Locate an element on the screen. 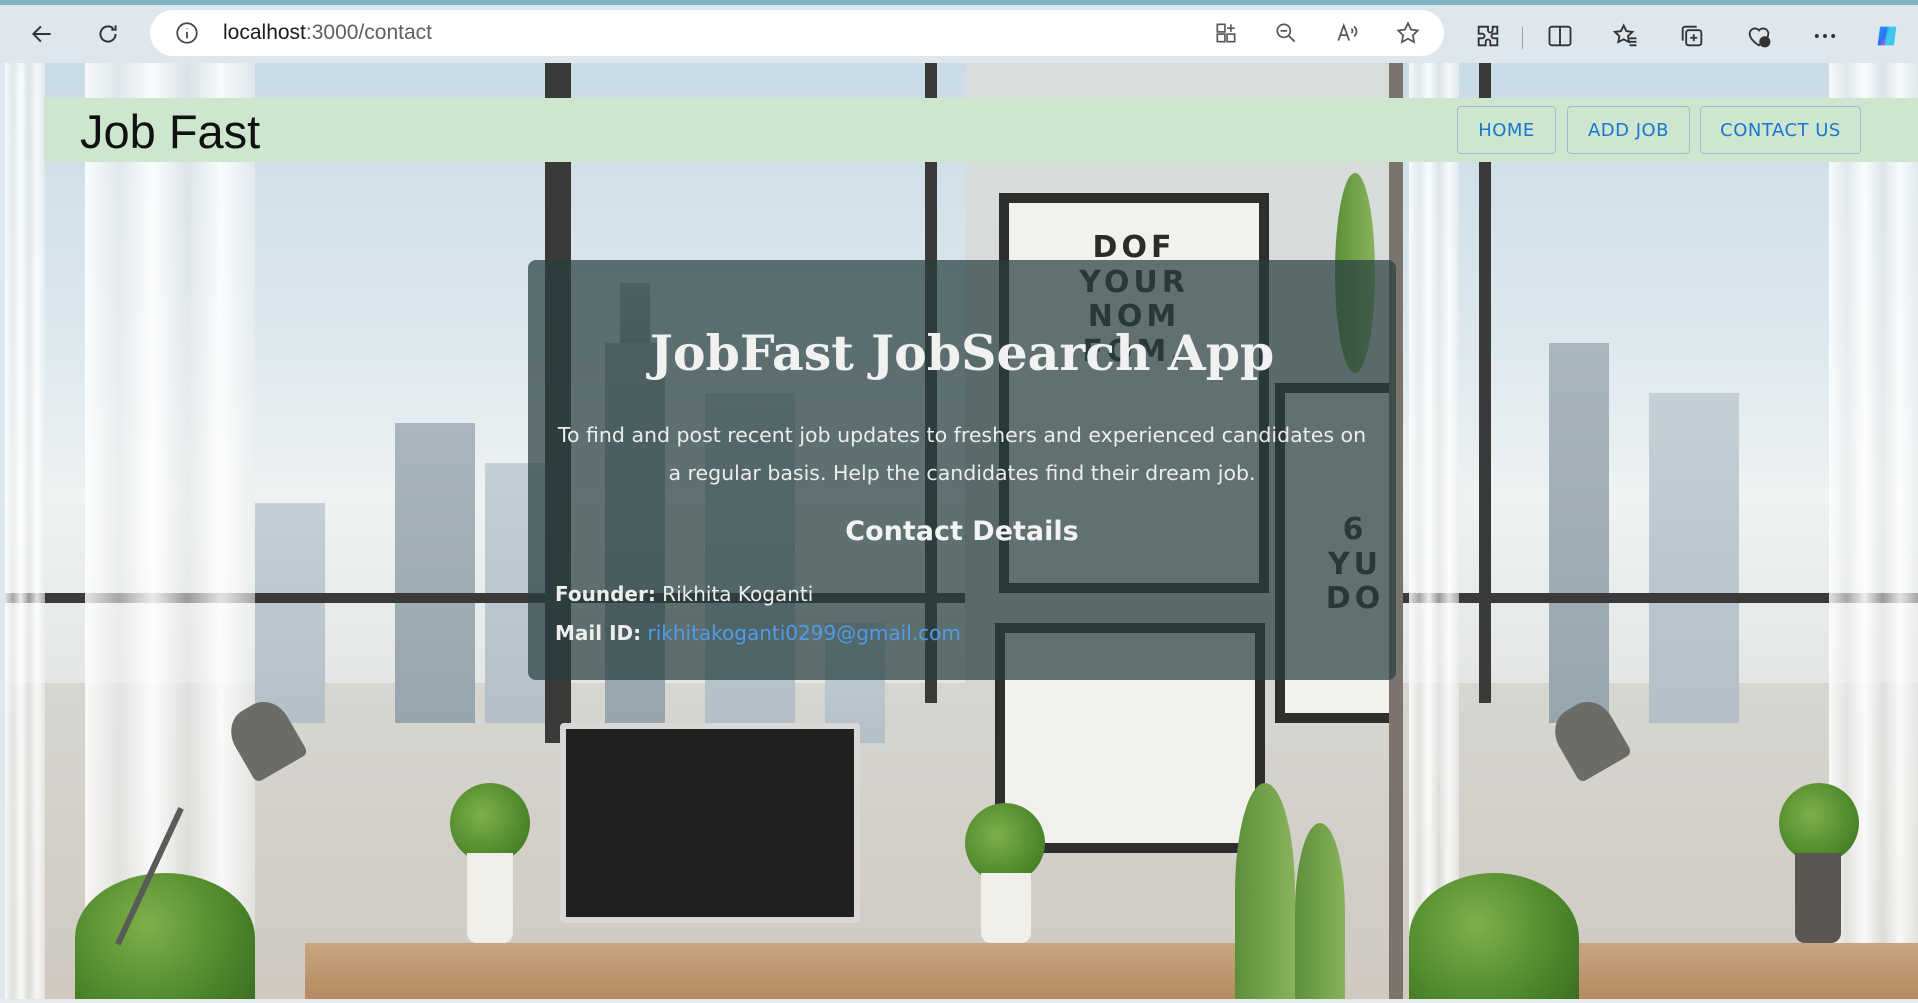  app-available-icon is located at coordinates (1226, 33).